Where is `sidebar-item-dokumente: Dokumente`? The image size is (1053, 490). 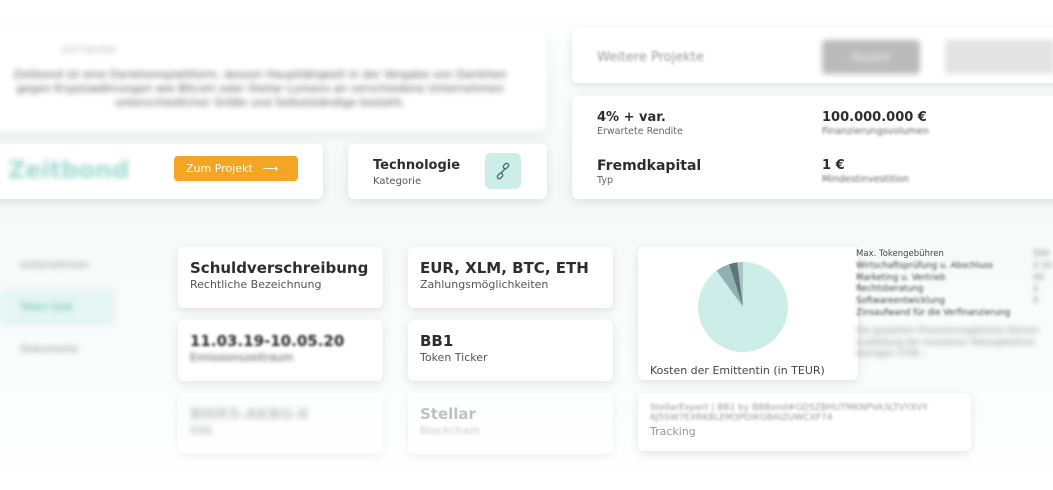
sidebar-item-dokumente: Dokumente is located at coordinates (57, 349).